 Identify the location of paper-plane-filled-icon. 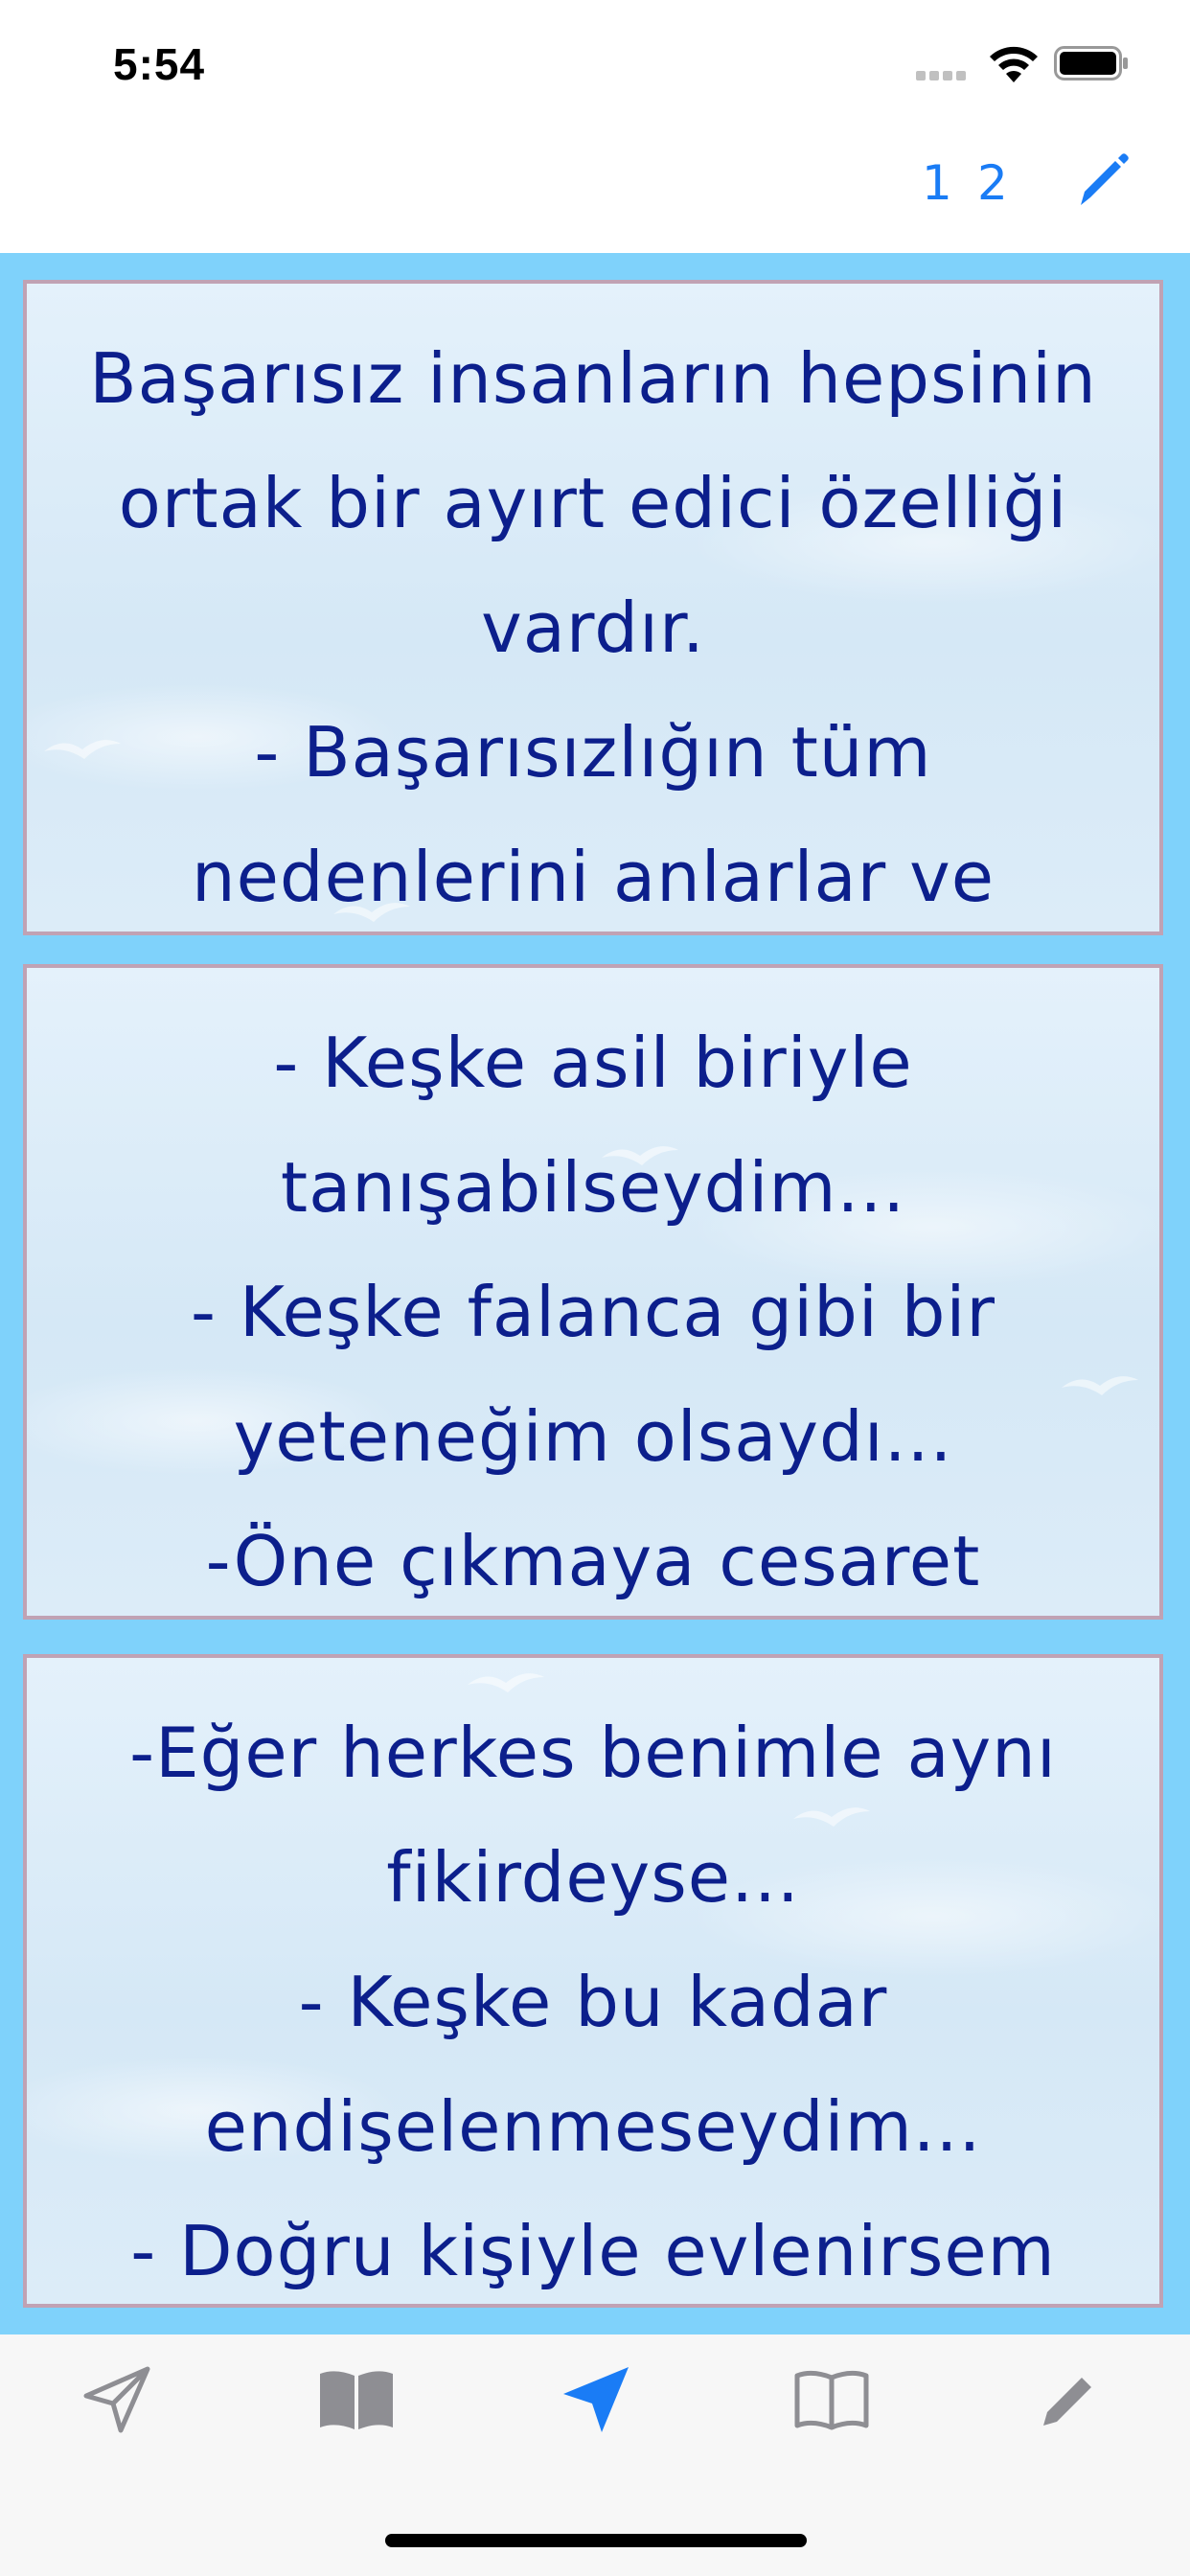
(596, 2399).